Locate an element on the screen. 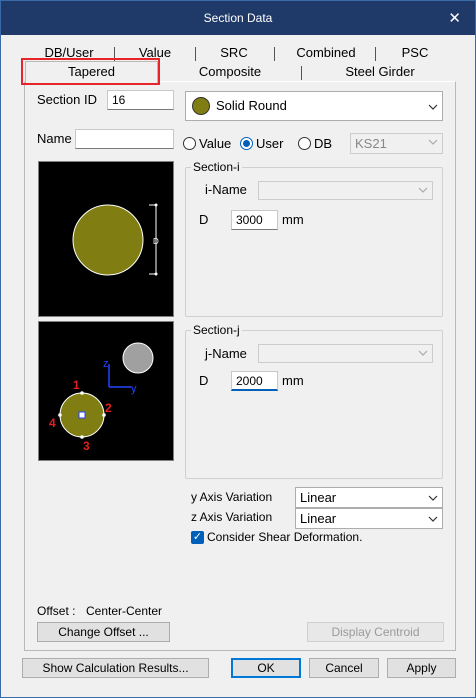  dim-label: D is located at coordinates (156, 241).